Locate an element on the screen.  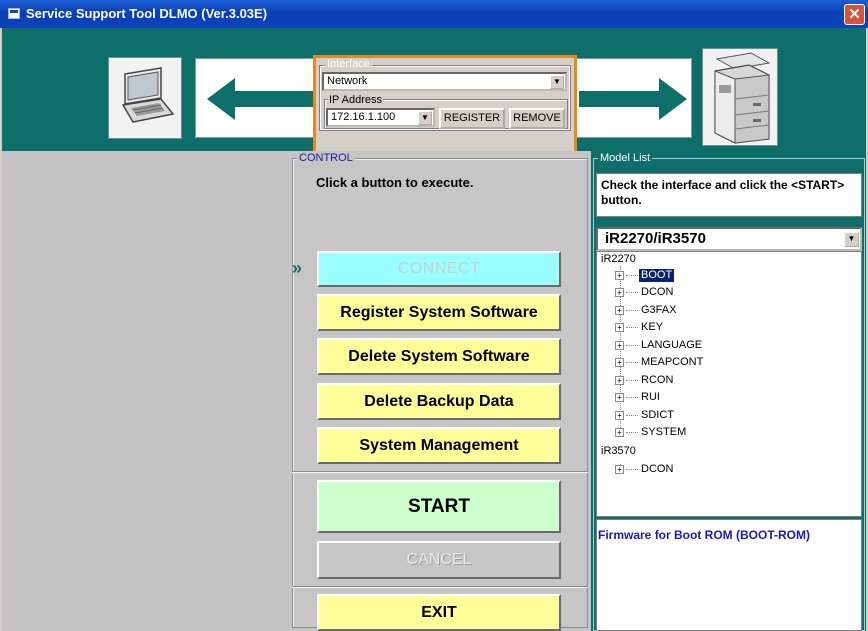
tree-item-label: SYSTEM is located at coordinates (663, 432).